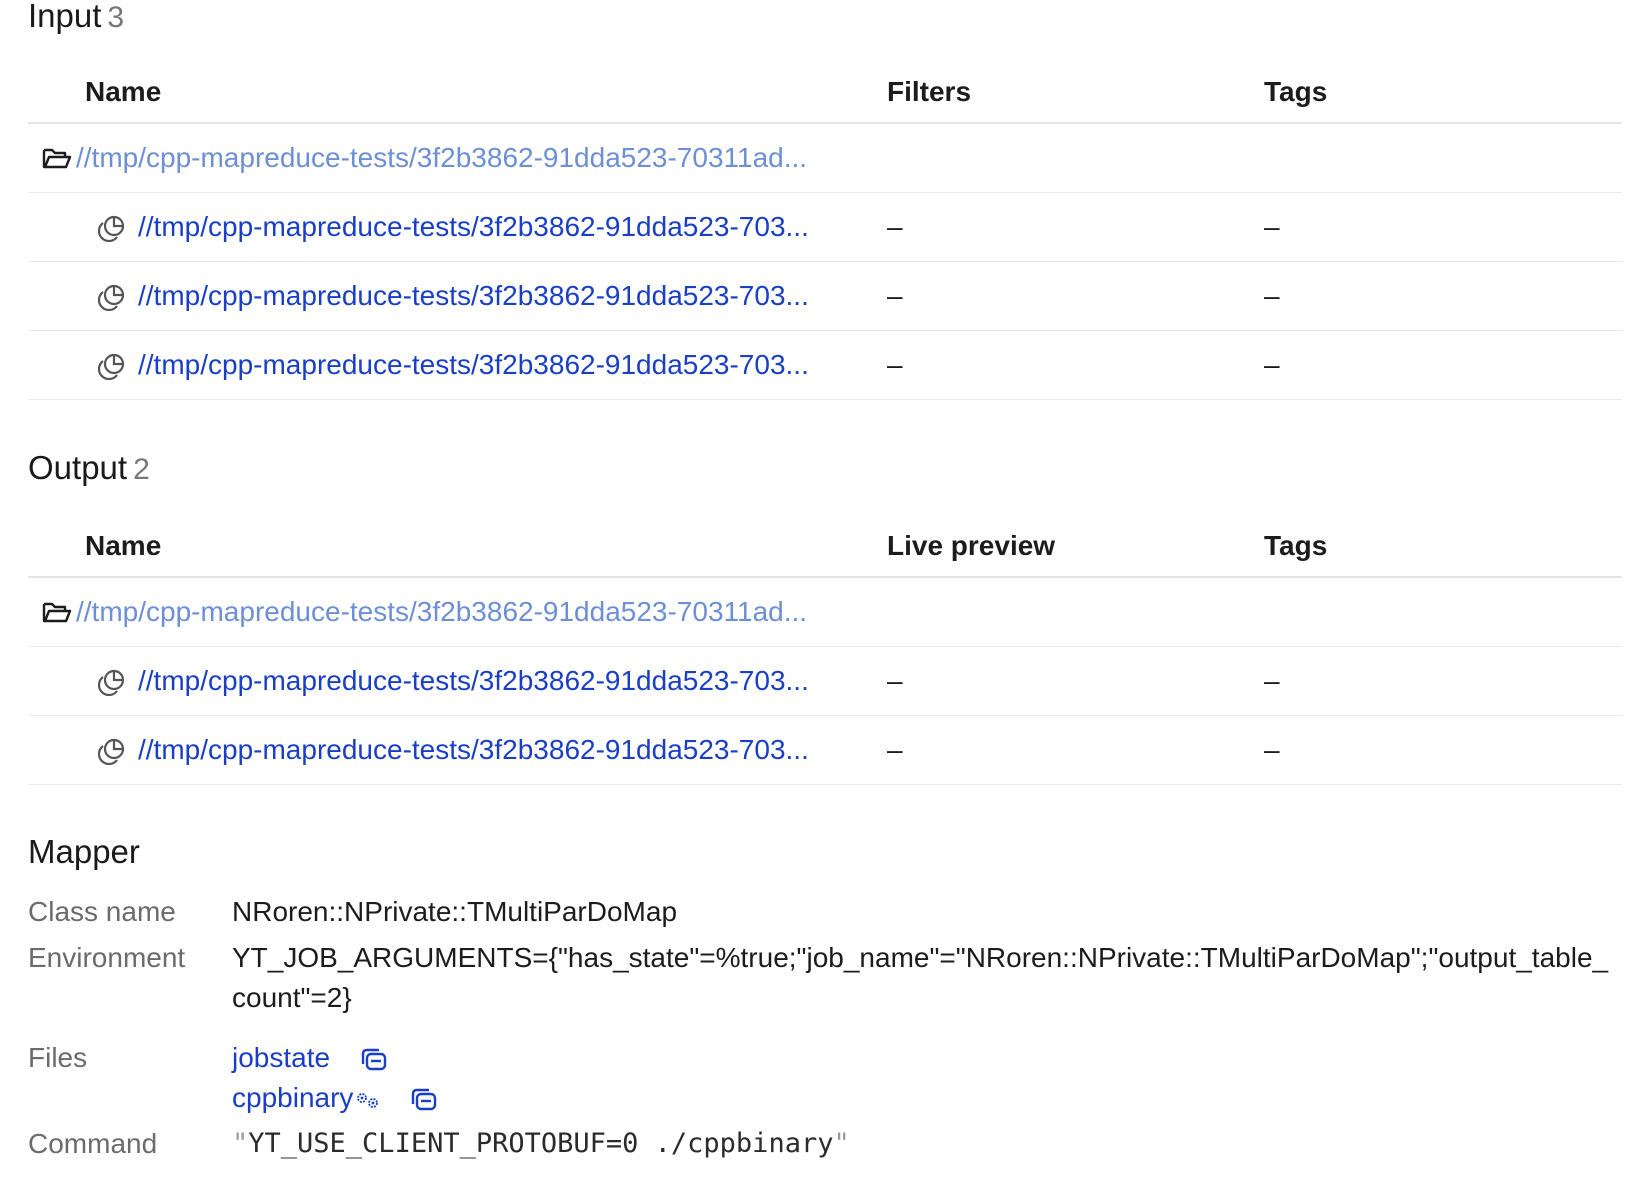  Describe the element at coordinates (281, 1057) in the screenshot. I see `file-link-jobstate: jobstate` at that location.